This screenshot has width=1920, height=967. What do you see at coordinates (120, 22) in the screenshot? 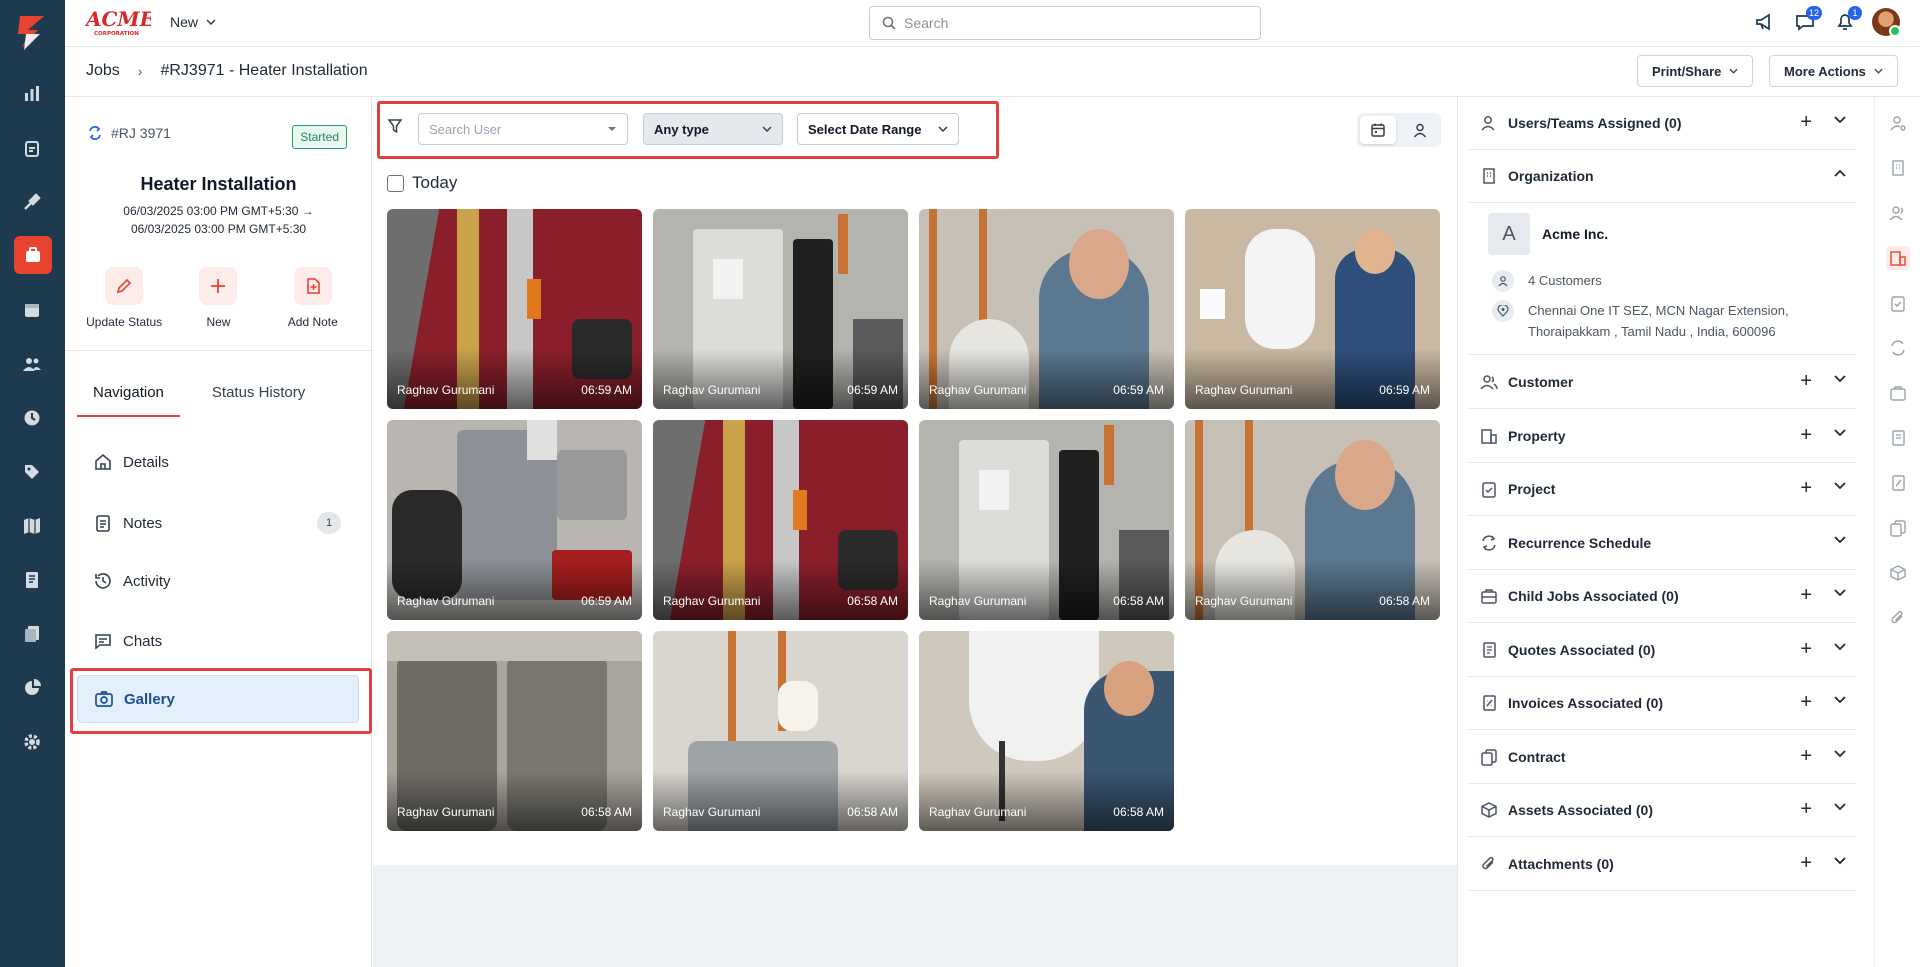
I see `acme-logo: ACME CORPORATION` at bounding box center [120, 22].